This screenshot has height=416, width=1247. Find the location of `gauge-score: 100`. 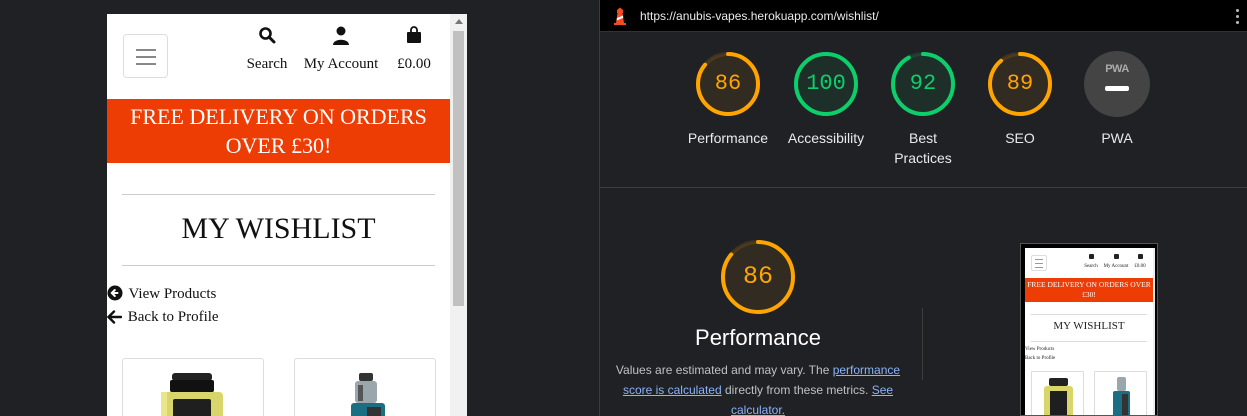

gauge-score: 100 is located at coordinates (826, 83).